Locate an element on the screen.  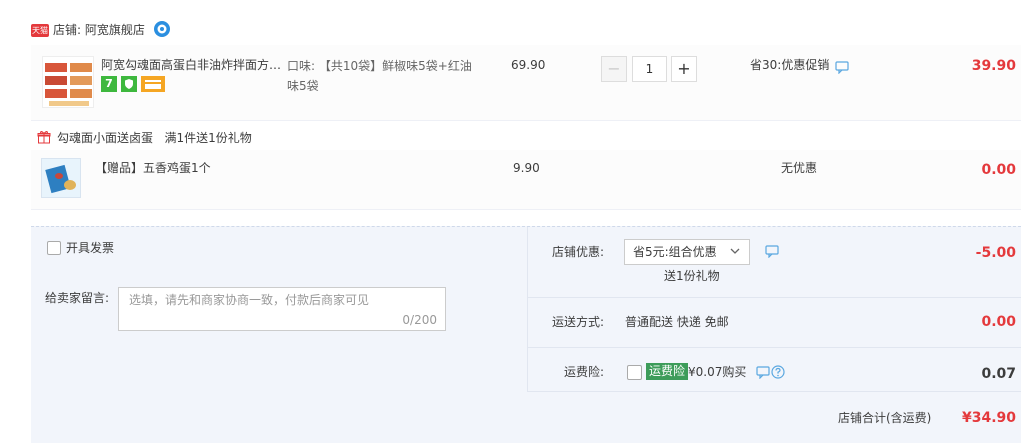
item-sku: 口味: 【共10袋】鲜椒味5袋+红油味5袋 is located at coordinates (379, 76).